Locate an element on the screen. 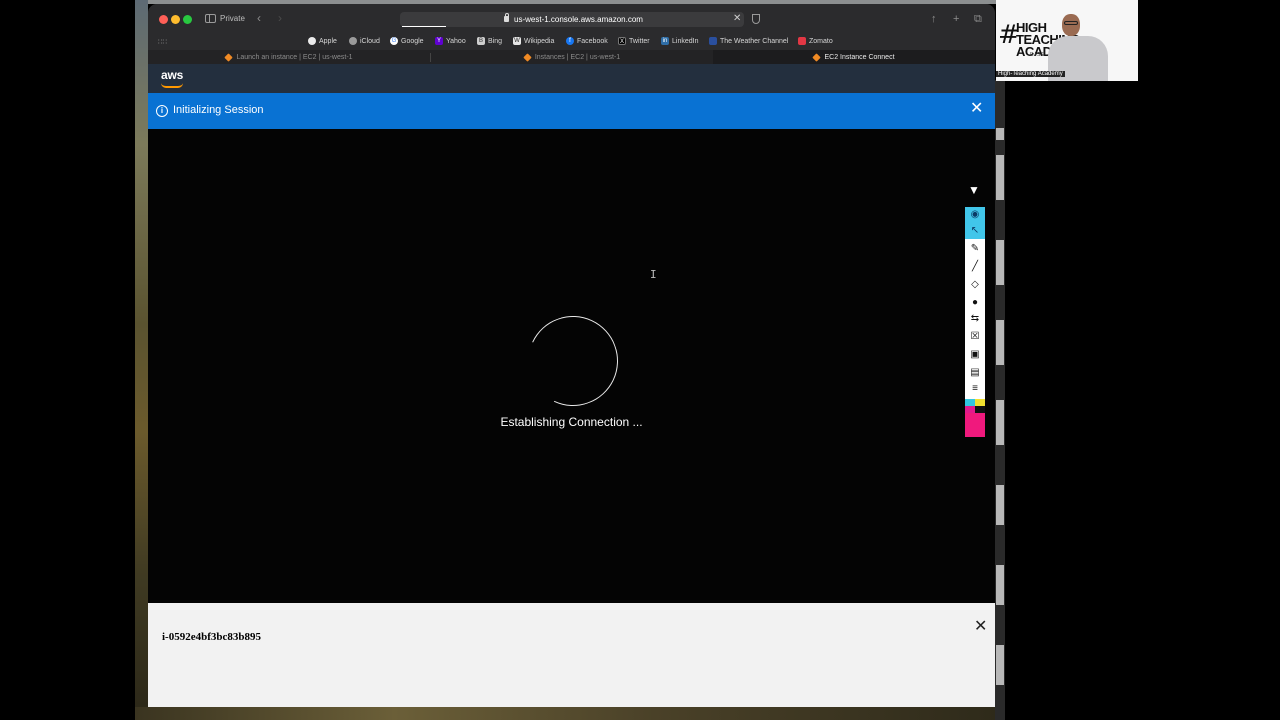 The height and width of the screenshot is (720, 1280). zomato-icon is located at coordinates (802, 41).